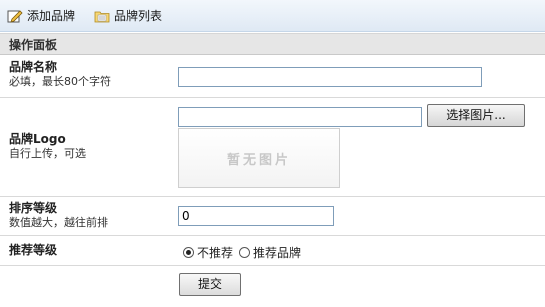 Image resolution: width=545 pixels, height=307 pixels. Describe the element at coordinates (188, 252) in the screenshot. I see `radio-selected-icon` at that location.